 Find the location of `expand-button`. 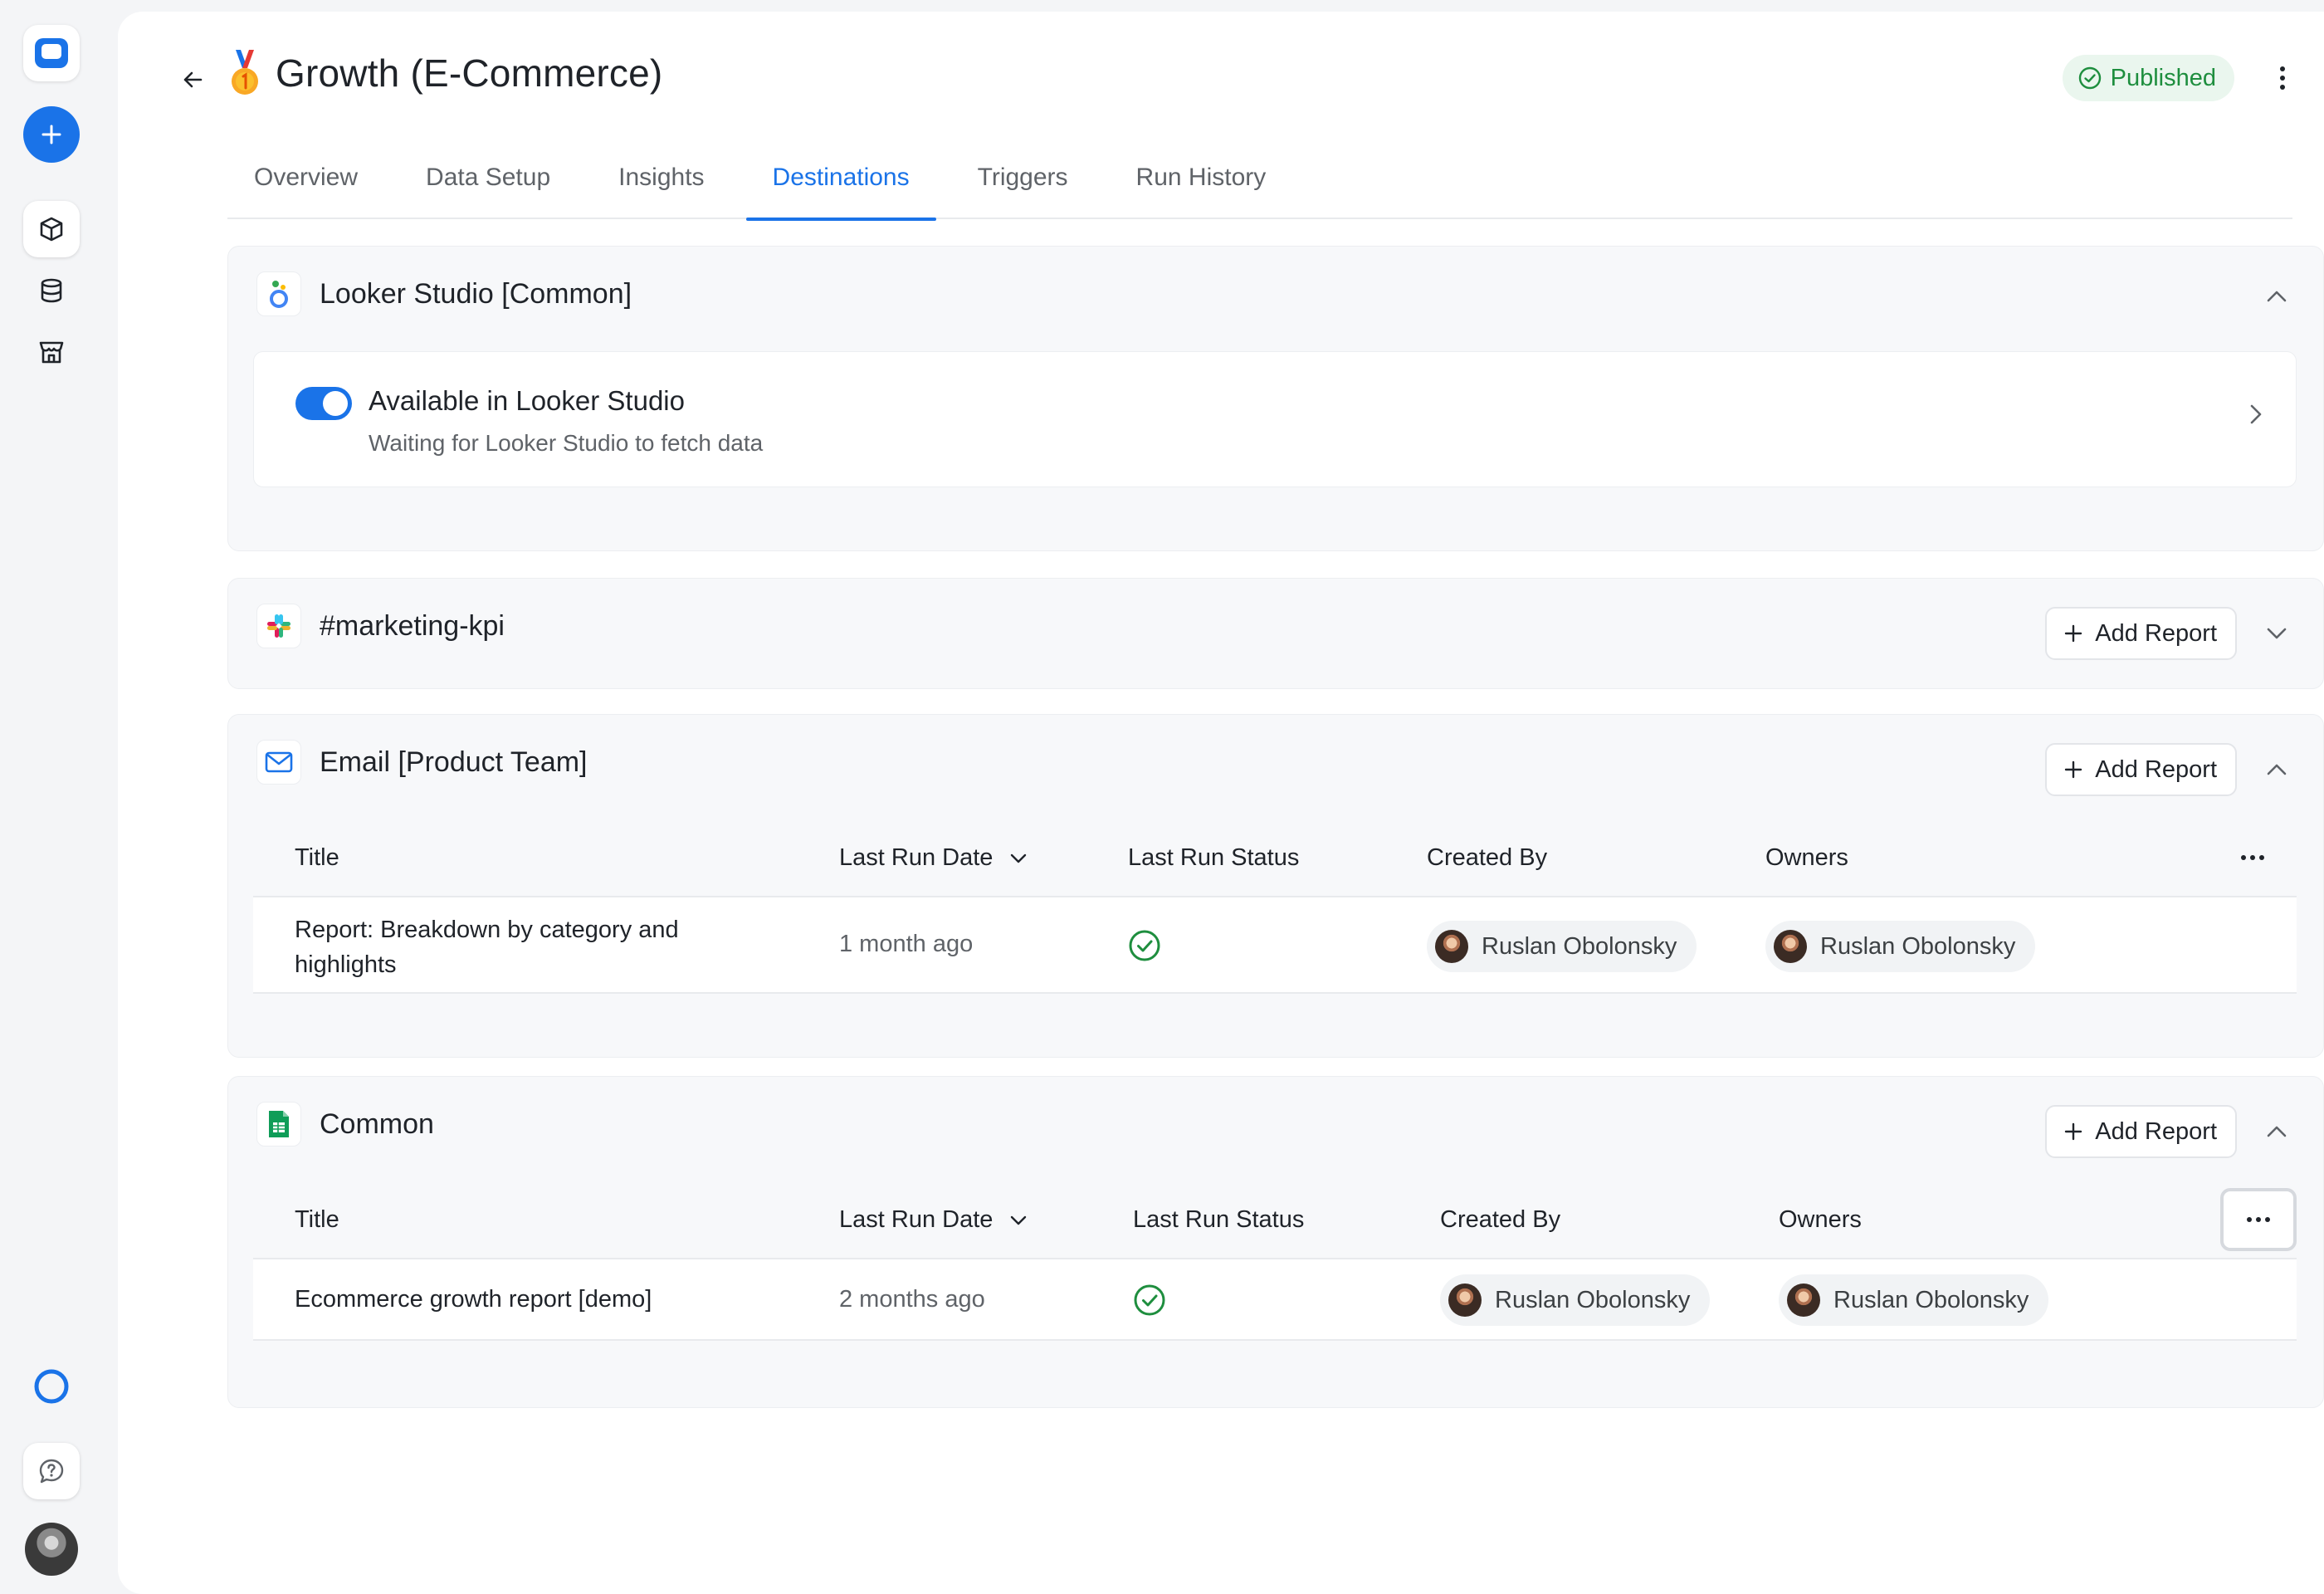

expand-button is located at coordinates (2276, 633).